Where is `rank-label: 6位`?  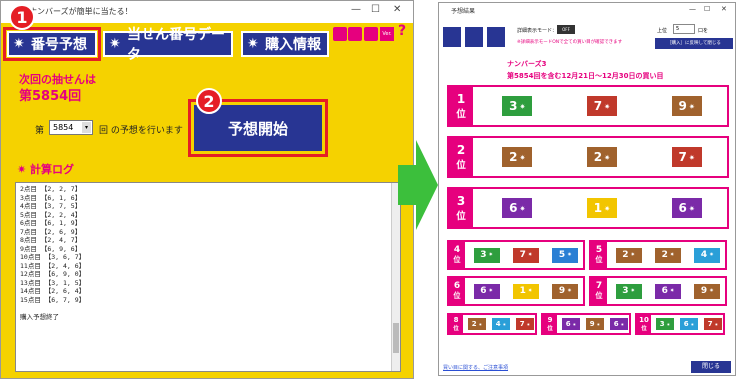
rank-label: 6位 is located at coordinates (457, 291).